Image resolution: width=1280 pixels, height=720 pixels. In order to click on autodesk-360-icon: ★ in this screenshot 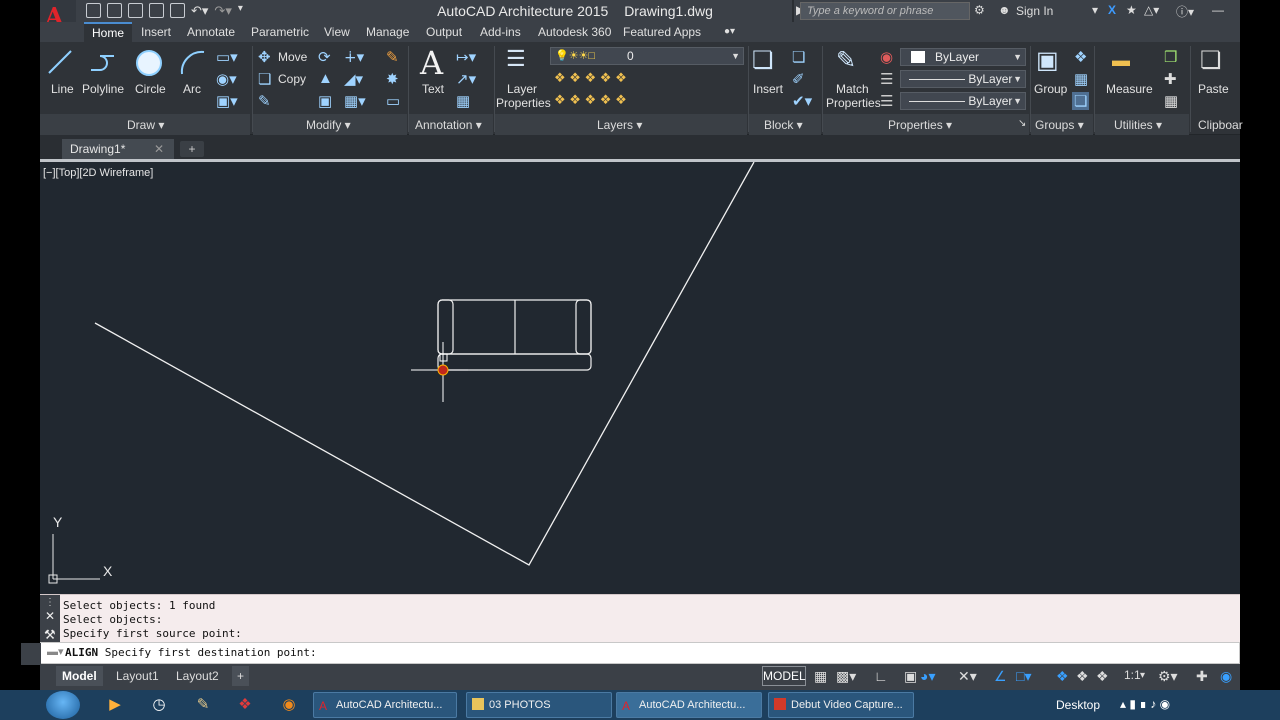, I will do `click(1131, 10)`.